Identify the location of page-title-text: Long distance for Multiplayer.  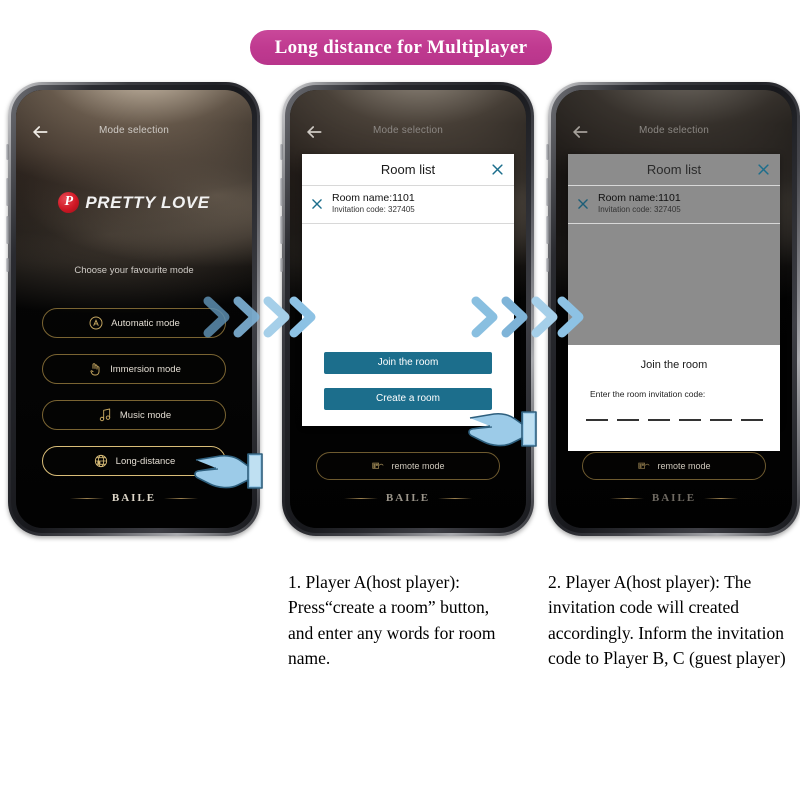
(401, 47).